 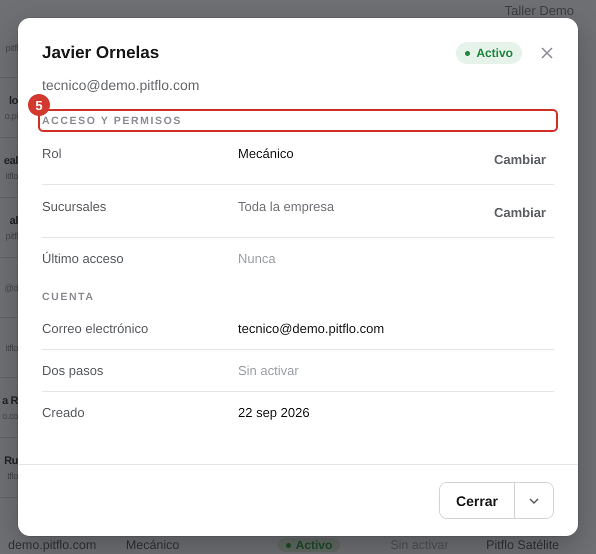 I want to click on field-label: Correo electrónico, so click(x=96, y=328).